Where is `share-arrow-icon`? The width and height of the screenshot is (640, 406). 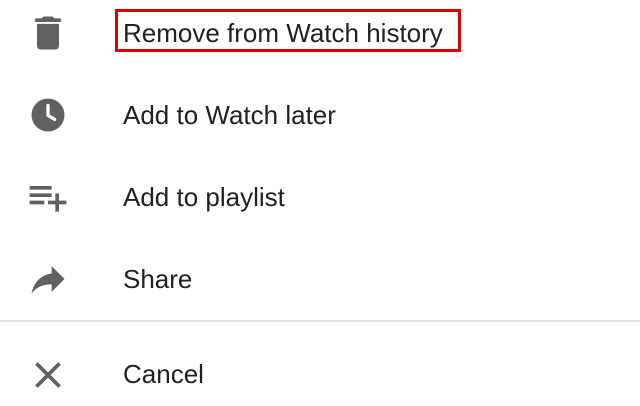
share-arrow-icon is located at coordinates (48, 279).